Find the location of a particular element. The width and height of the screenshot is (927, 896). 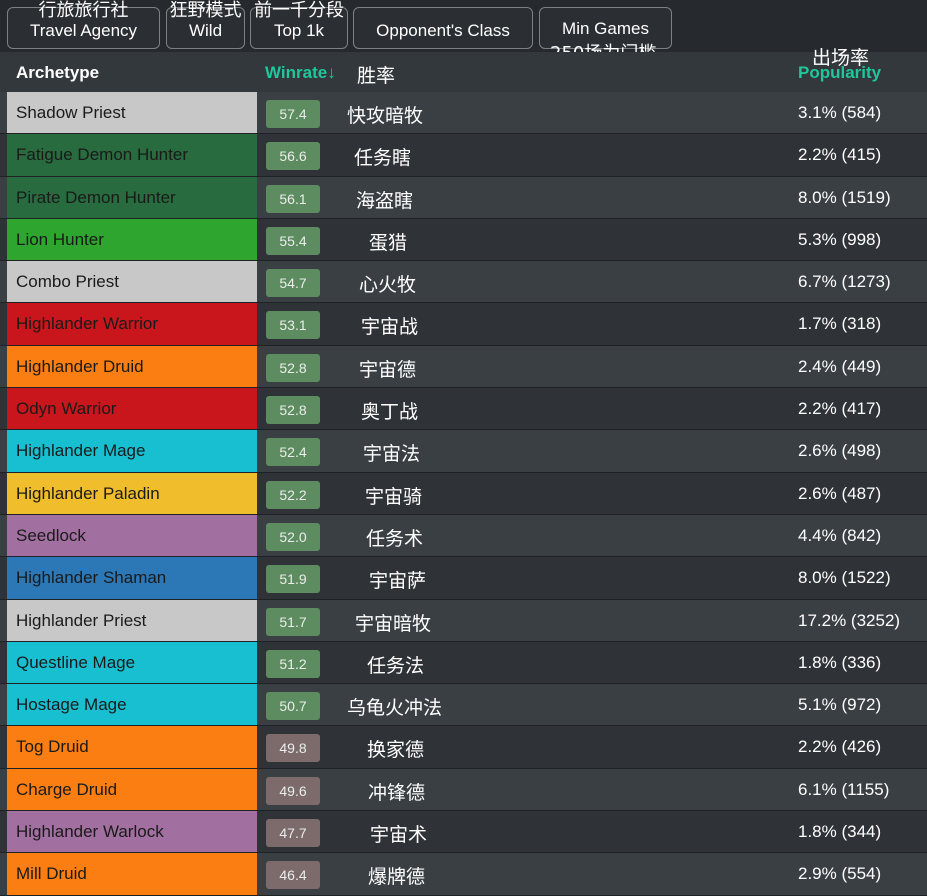

table-row: Questline Mage 51.2 任务法 1.8% (336) is located at coordinates (463, 663).